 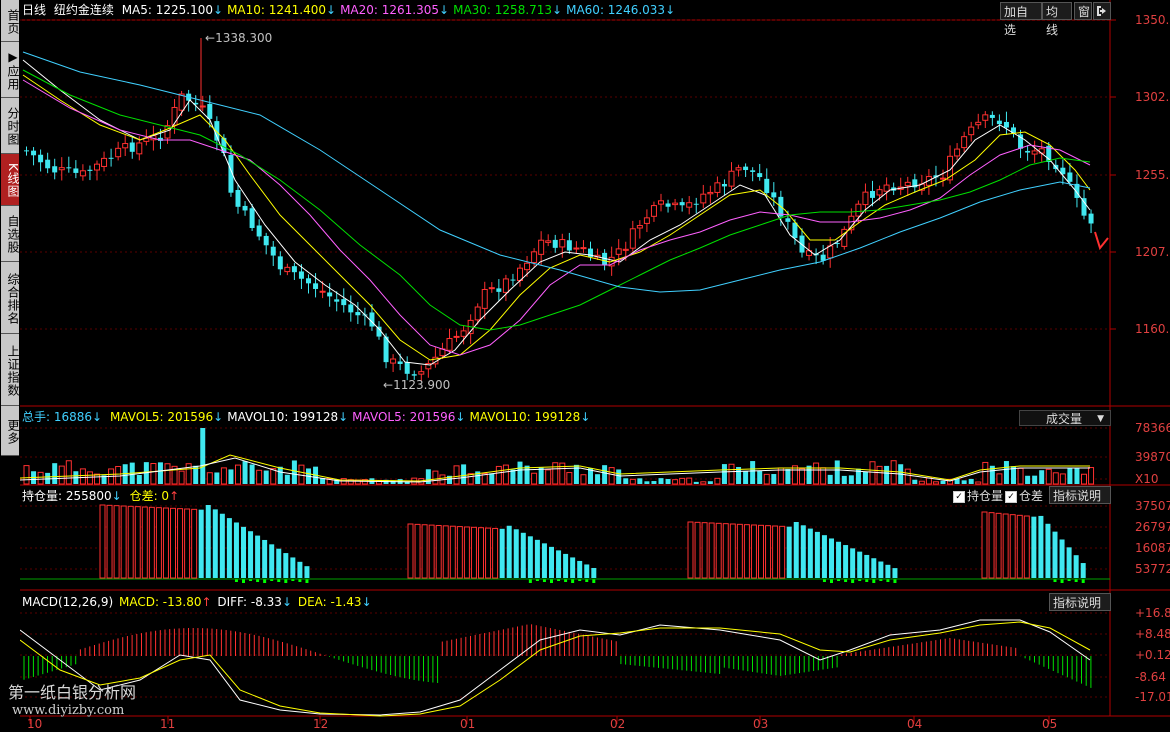 What do you see at coordinates (10, 70) in the screenshot?
I see `sidebar-tab-1: ▶应用` at bounding box center [10, 70].